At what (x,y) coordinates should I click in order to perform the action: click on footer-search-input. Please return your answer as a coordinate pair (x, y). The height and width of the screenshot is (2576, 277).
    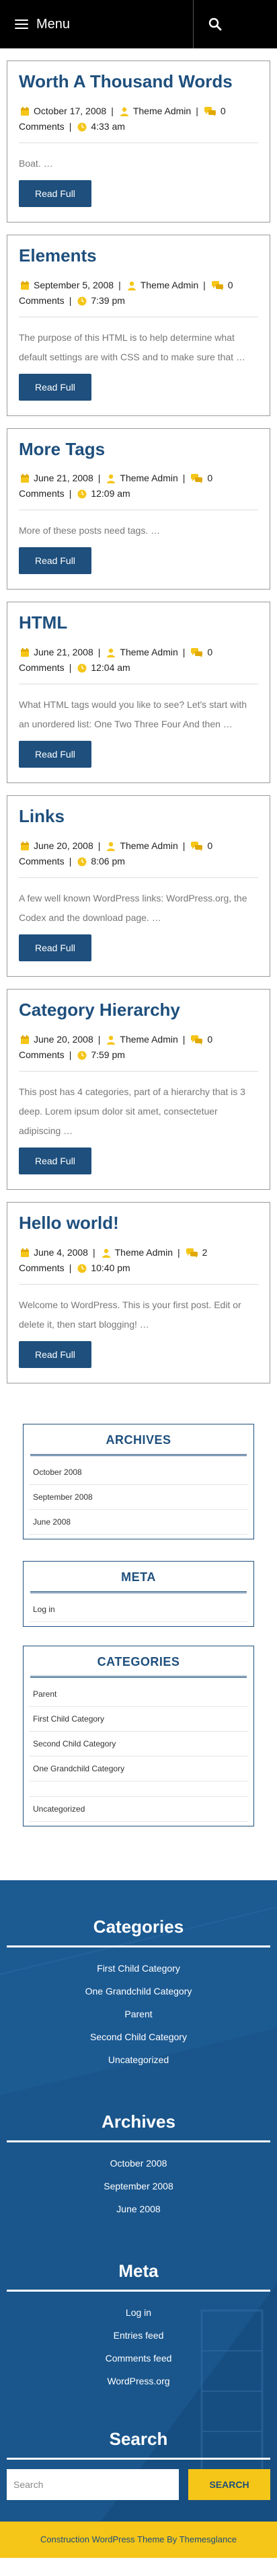
    Looking at the image, I should click on (93, 2484).